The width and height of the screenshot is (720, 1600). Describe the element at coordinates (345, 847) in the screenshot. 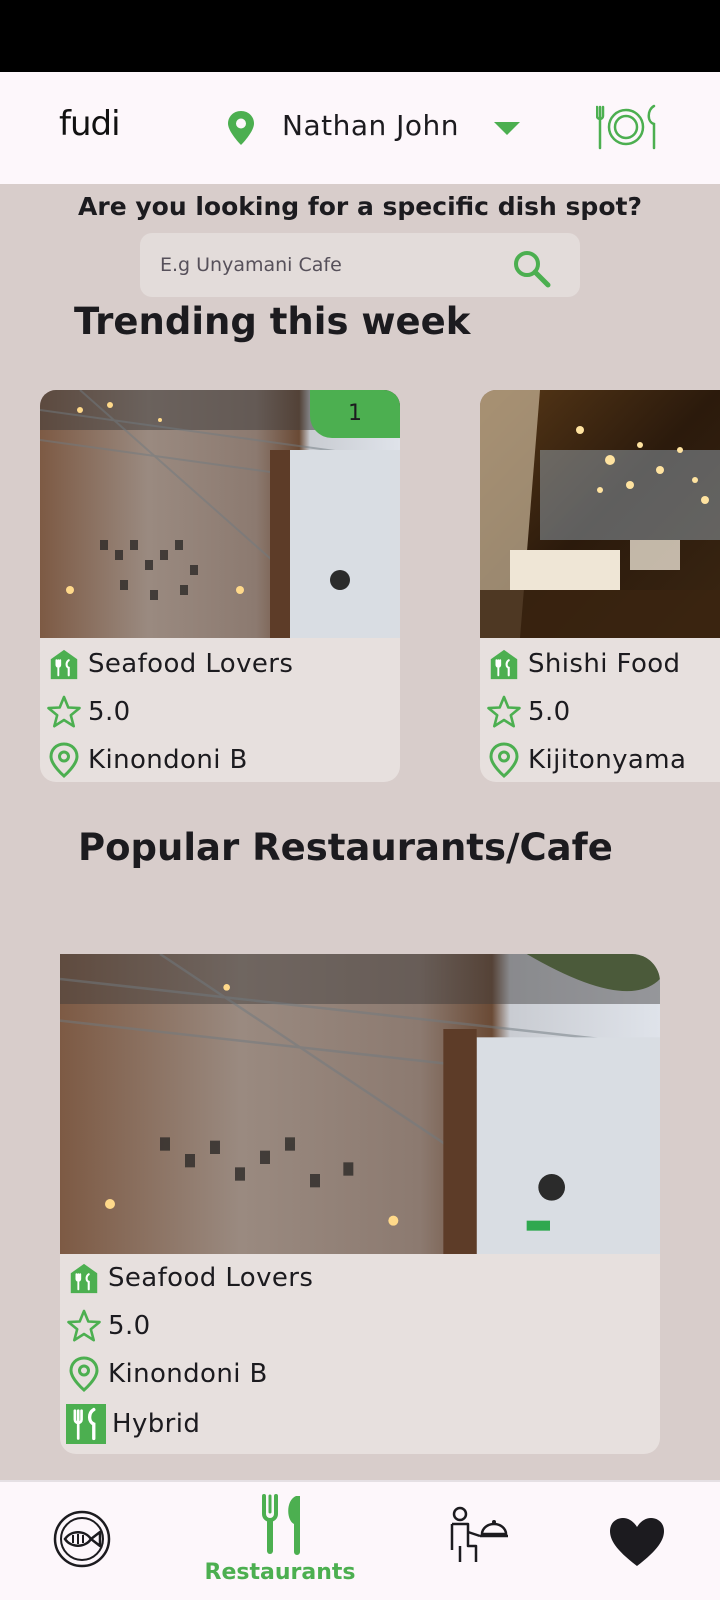

I see `popular-title: Popular Restaurants/Cafe` at that location.